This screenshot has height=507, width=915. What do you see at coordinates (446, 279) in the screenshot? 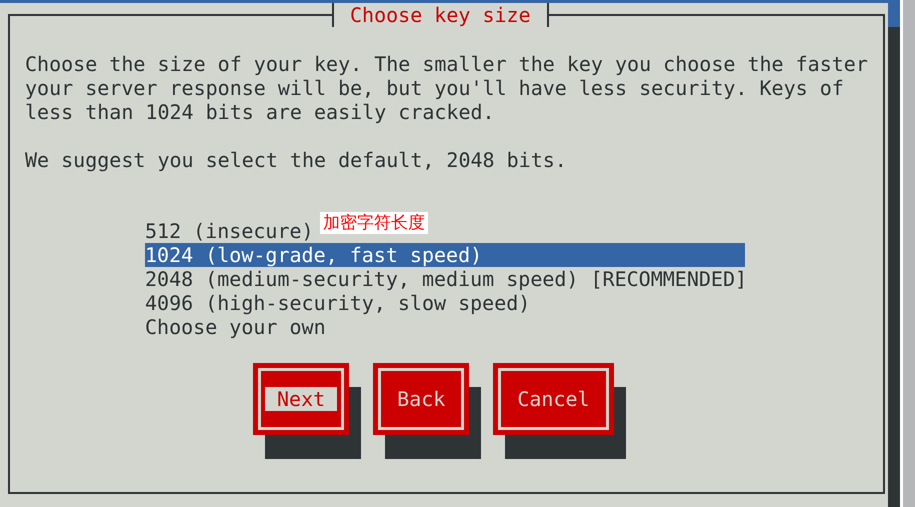
I see `key-size-option: 2048 (medium-security, medium speed) [RECOMMENDED]` at bounding box center [446, 279].